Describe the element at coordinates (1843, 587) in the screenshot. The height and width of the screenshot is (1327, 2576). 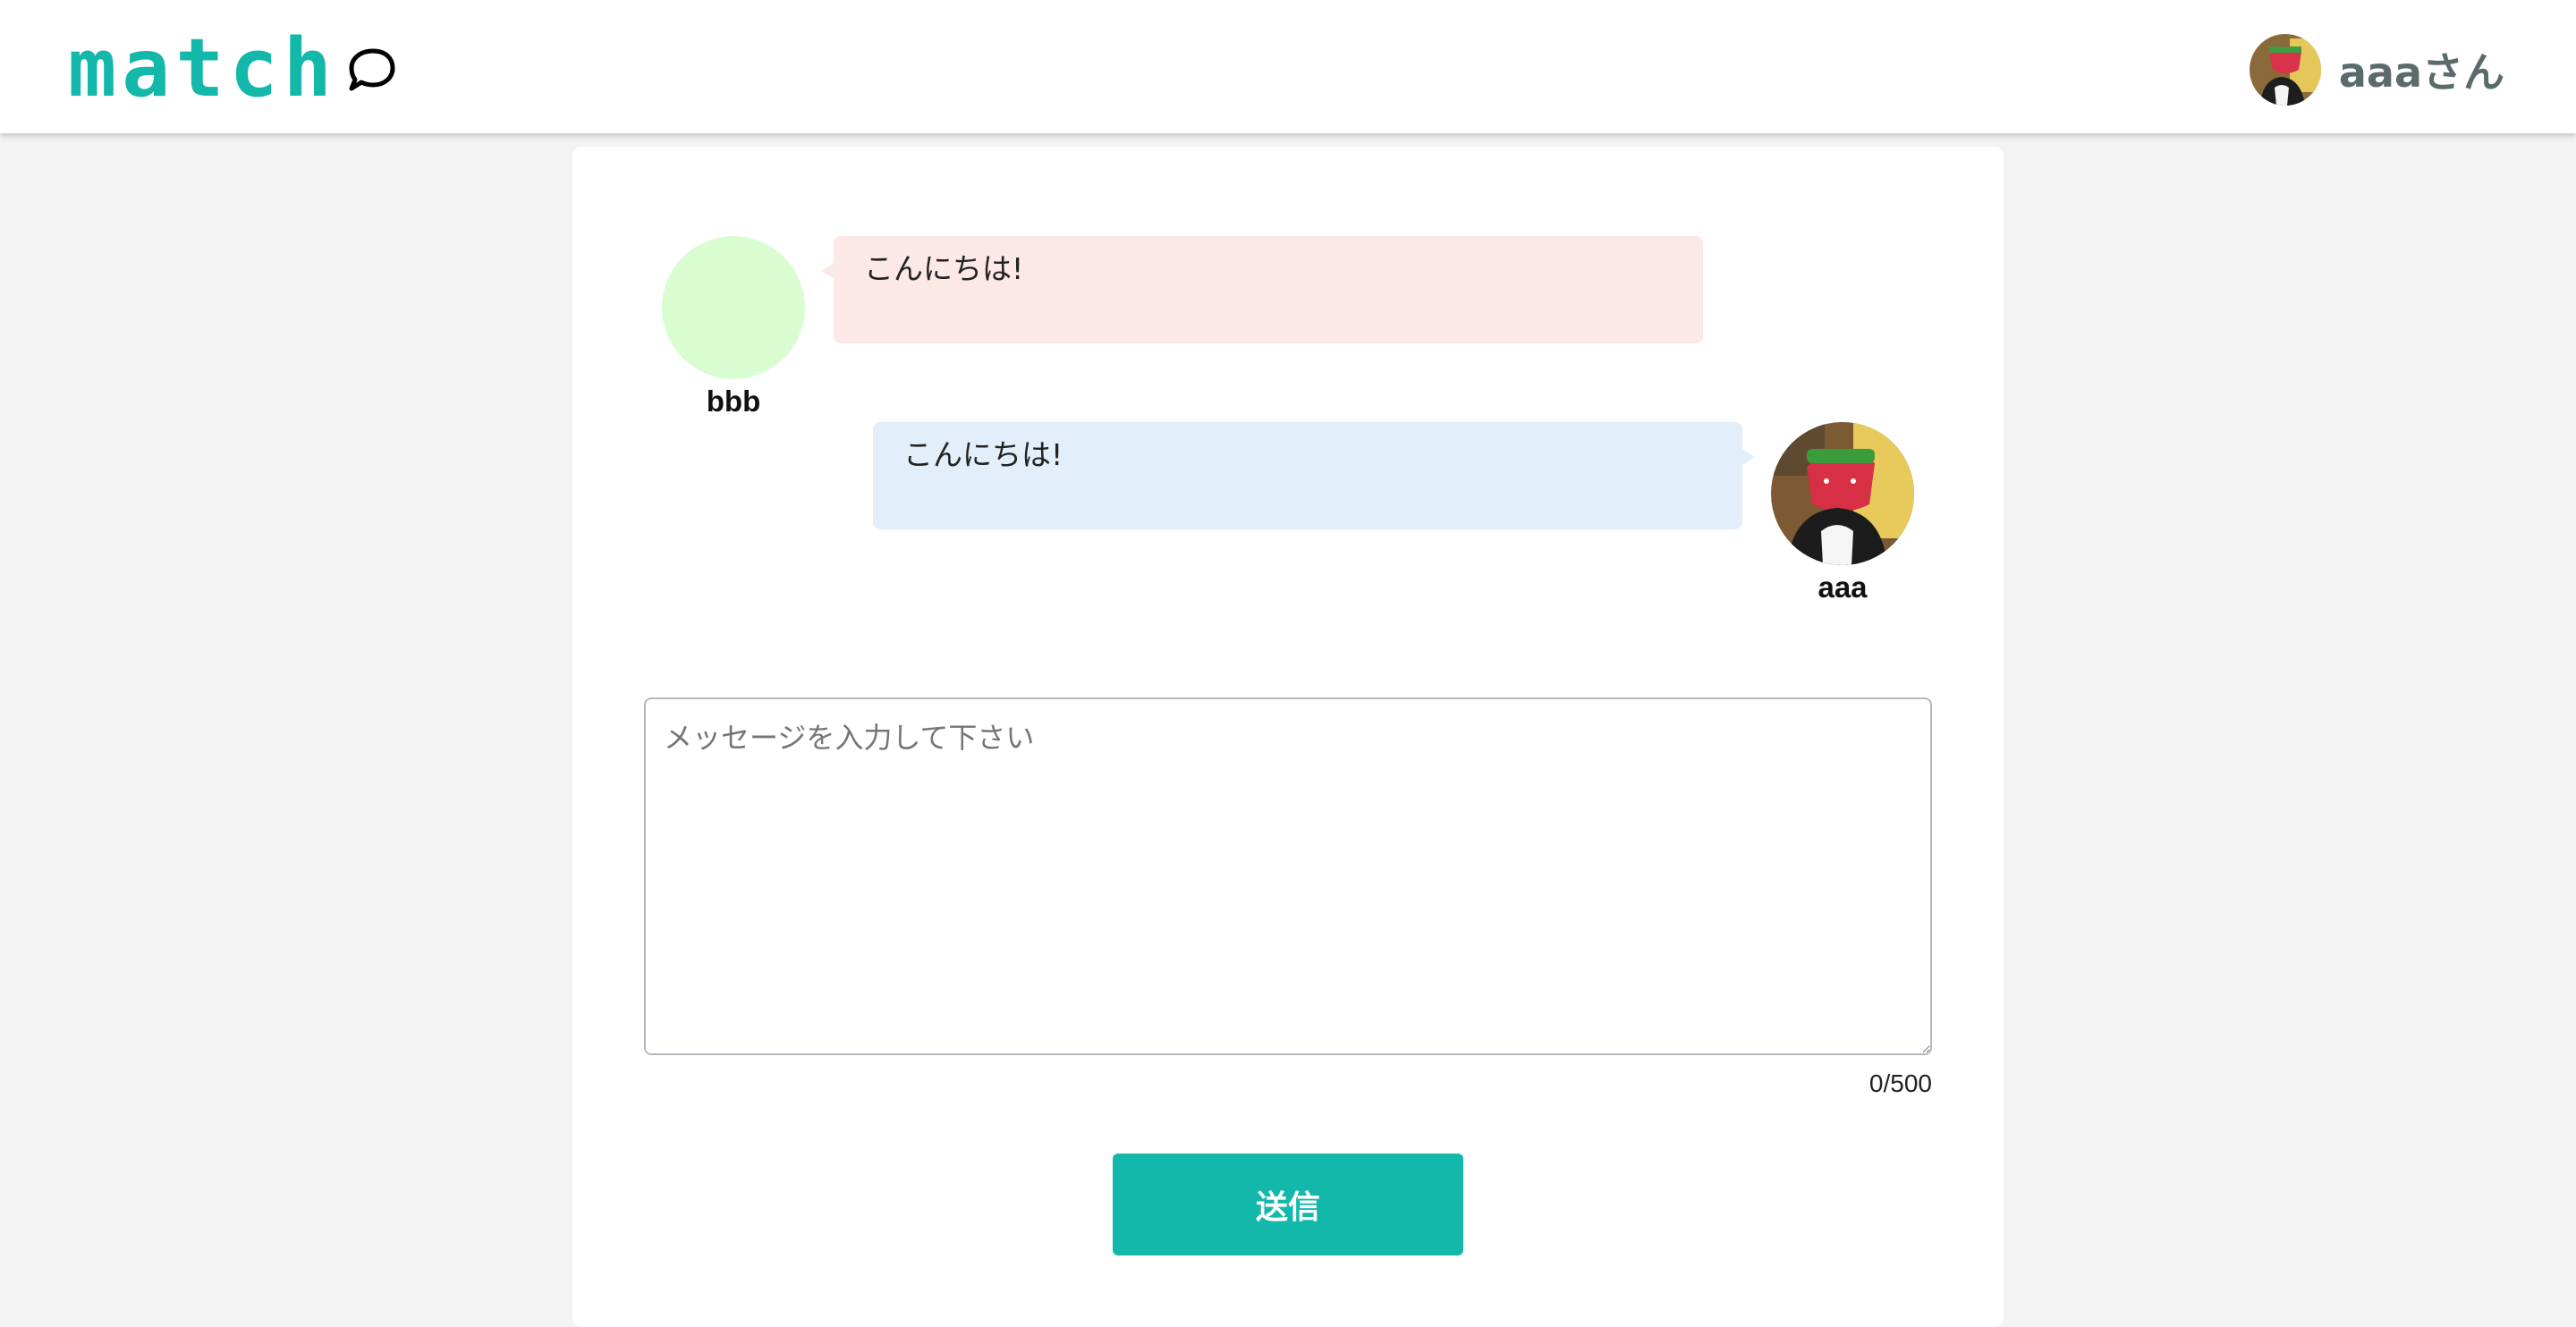
I see `sender-name: aaa` at that location.